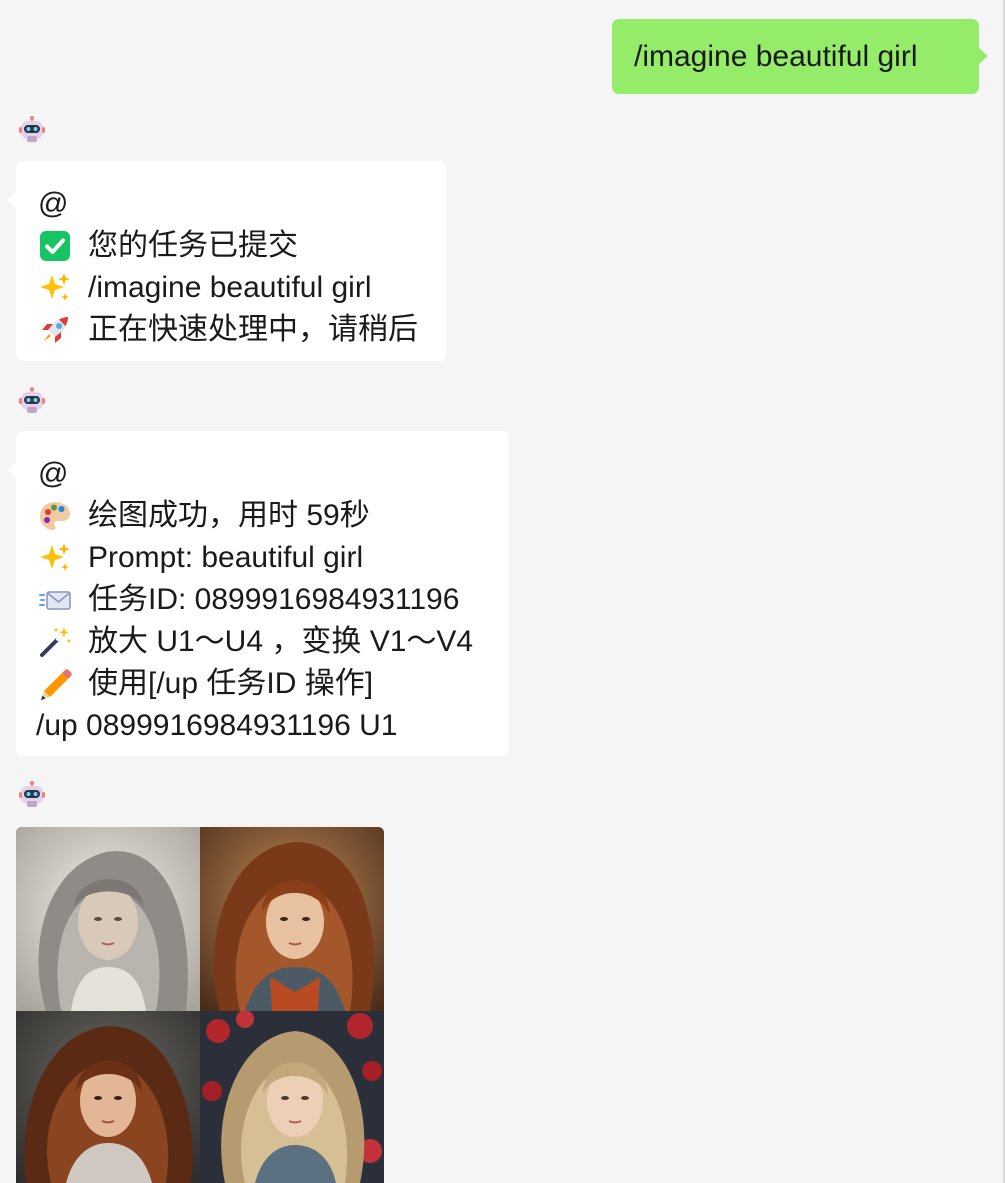  I want to click on check-mark-button-icon, so click(55, 246).